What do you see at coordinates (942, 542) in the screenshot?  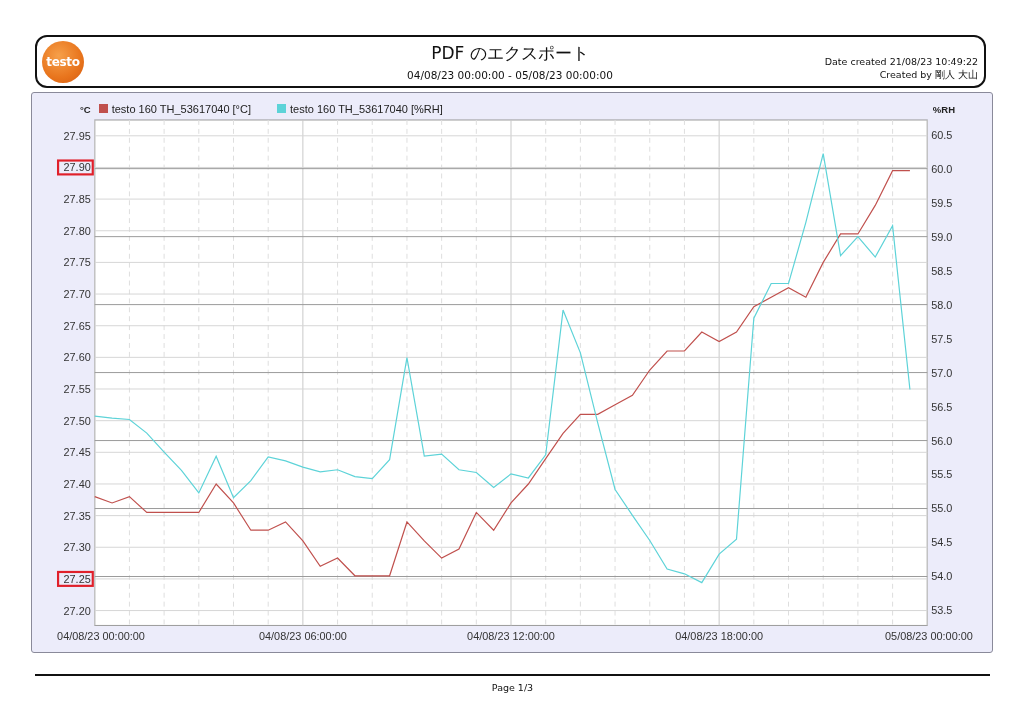 I see `axis-tick-label: 54.5` at bounding box center [942, 542].